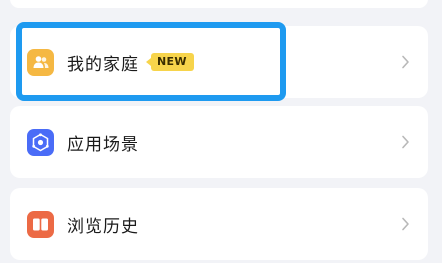 Image resolution: width=442 pixels, height=263 pixels. I want to click on menu-item-label: 我的家庭, so click(103, 64).